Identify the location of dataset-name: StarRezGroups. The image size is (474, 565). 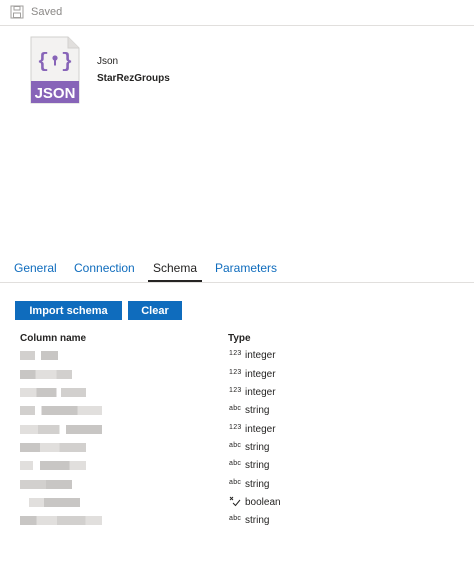
(133, 78).